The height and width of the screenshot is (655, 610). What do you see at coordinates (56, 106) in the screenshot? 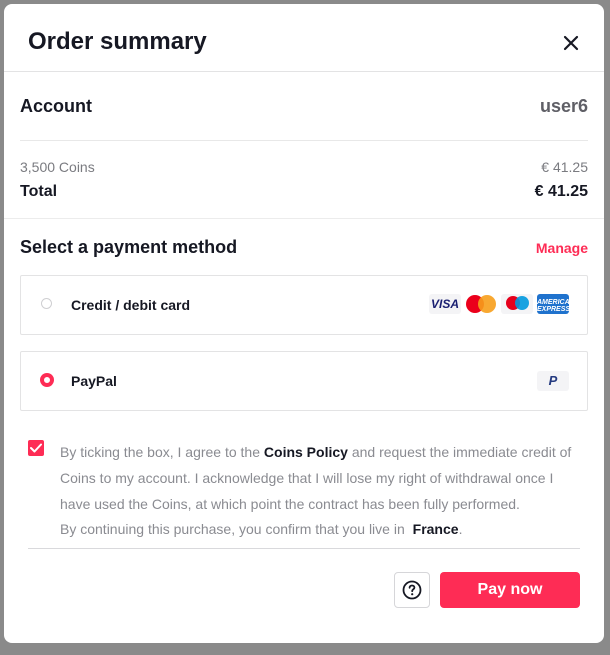
I see `account-label: Account` at bounding box center [56, 106].